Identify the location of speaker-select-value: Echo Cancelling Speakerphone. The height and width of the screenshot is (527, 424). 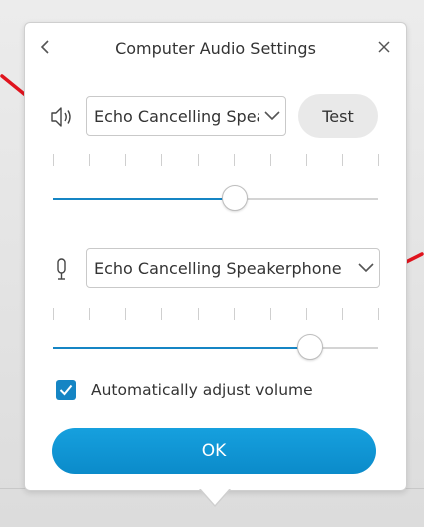
(176, 116).